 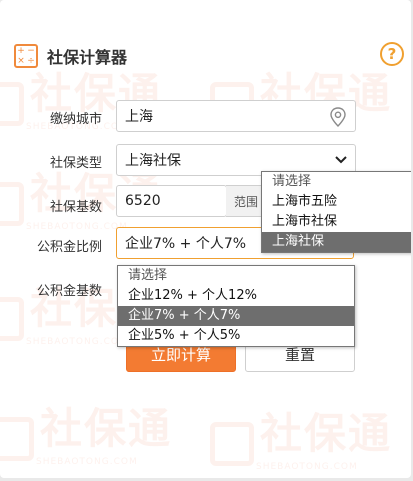 What do you see at coordinates (153, 161) in the screenshot?
I see `type-value: 上海社保` at bounding box center [153, 161].